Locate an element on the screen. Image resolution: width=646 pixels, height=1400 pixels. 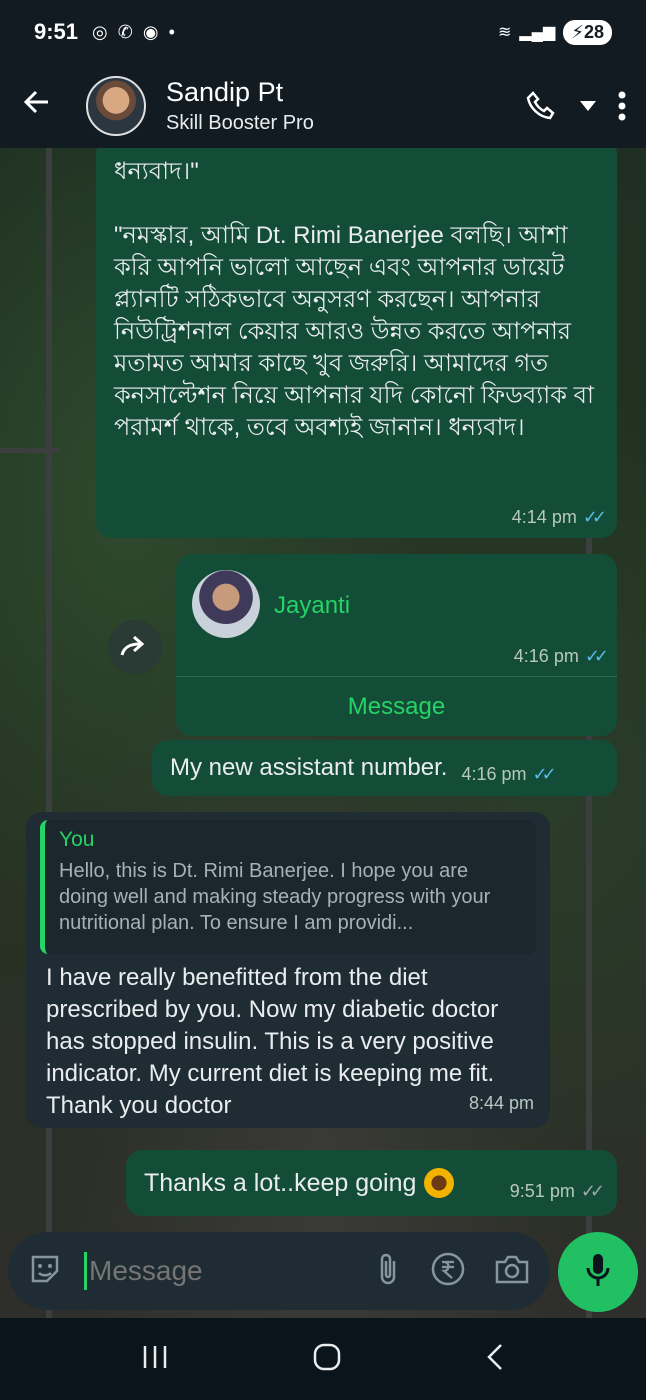
back-arrow-icon is located at coordinates (43, 106).